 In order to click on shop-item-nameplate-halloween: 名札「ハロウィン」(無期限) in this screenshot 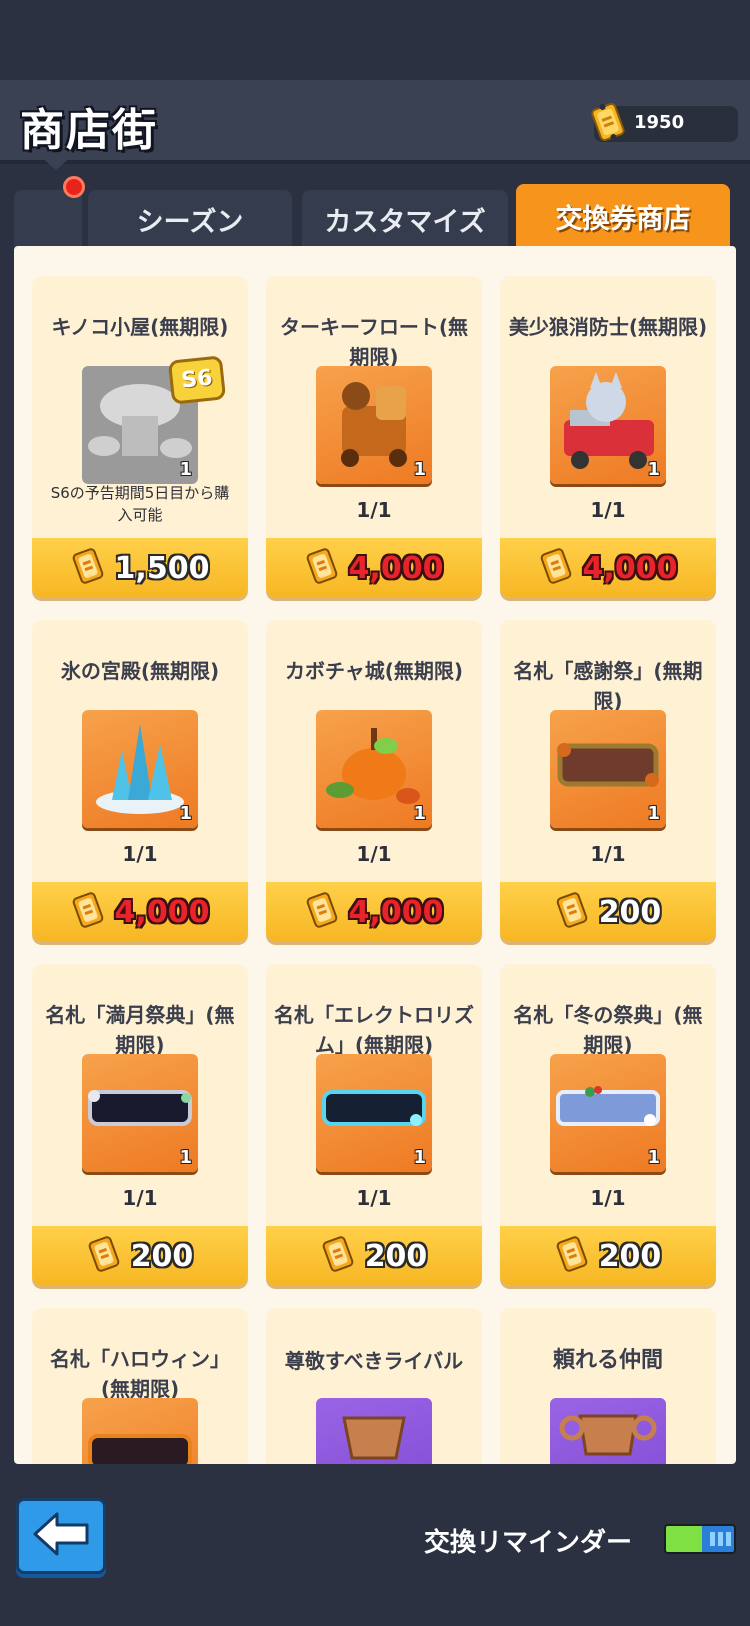, I will do `click(140, 1386)`.